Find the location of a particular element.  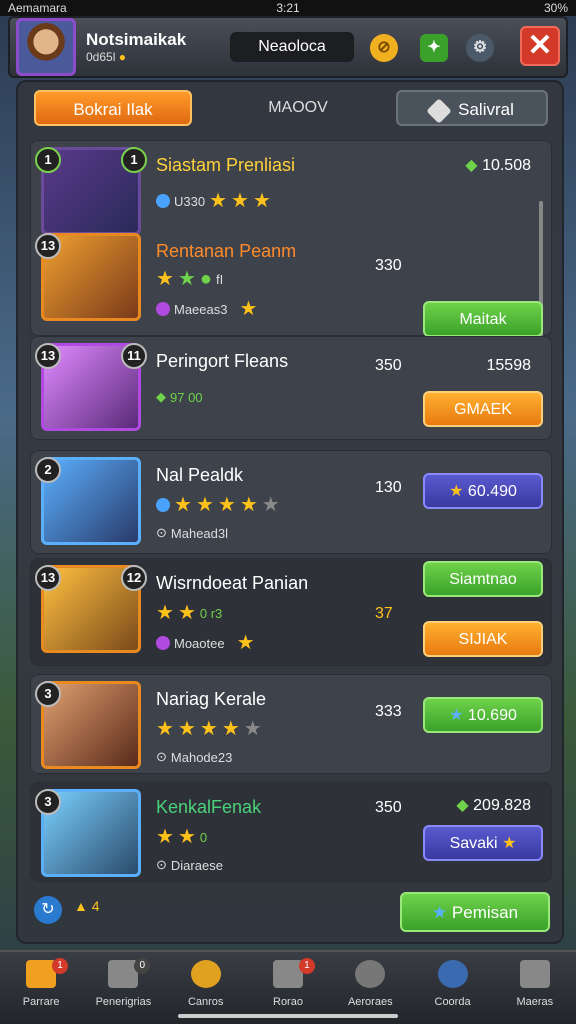

nav-item-penerigrias: 0 Penerigrias is located at coordinates (123, 988).